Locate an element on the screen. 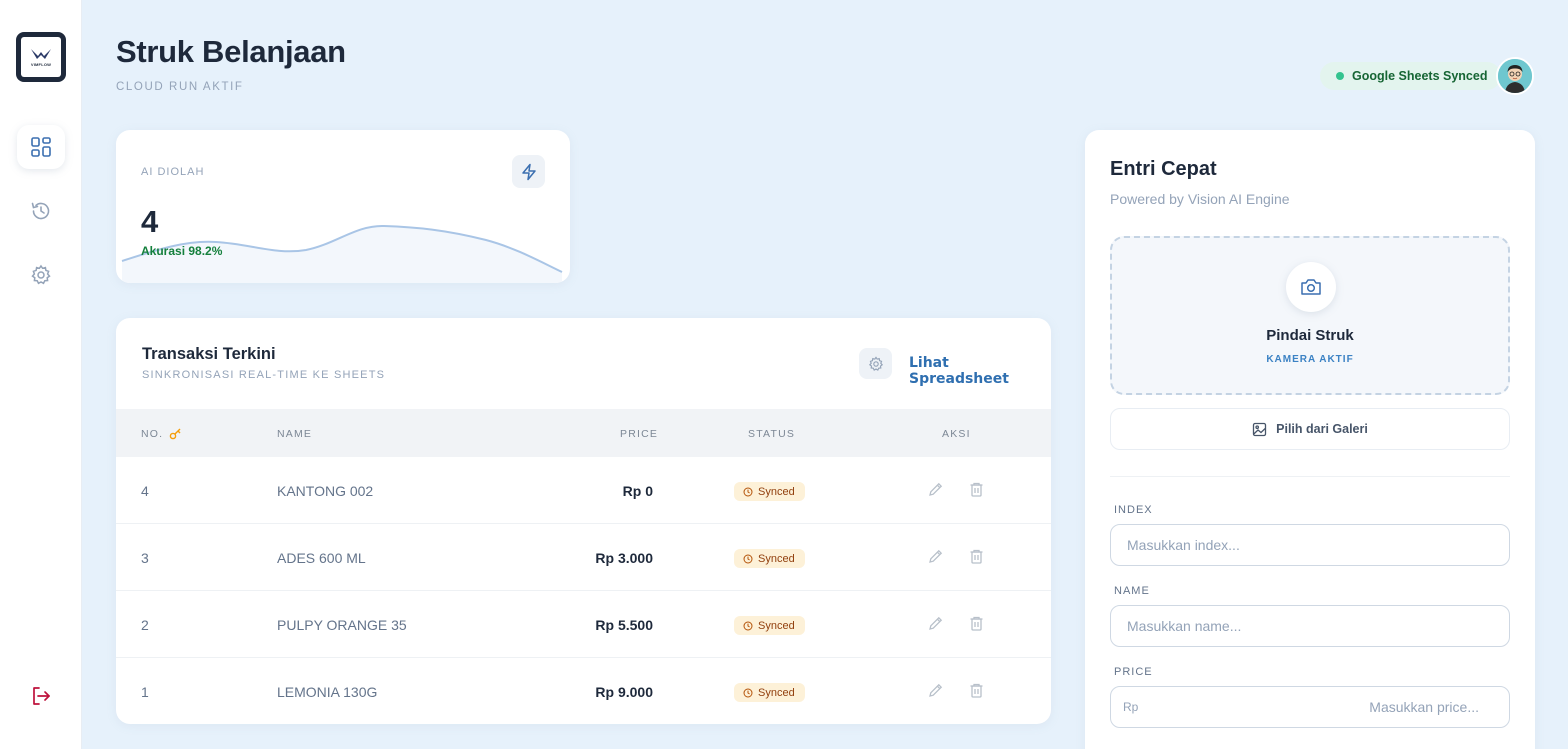 The image size is (1568, 749). user-avatar-icon is located at coordinates (1515, 76).